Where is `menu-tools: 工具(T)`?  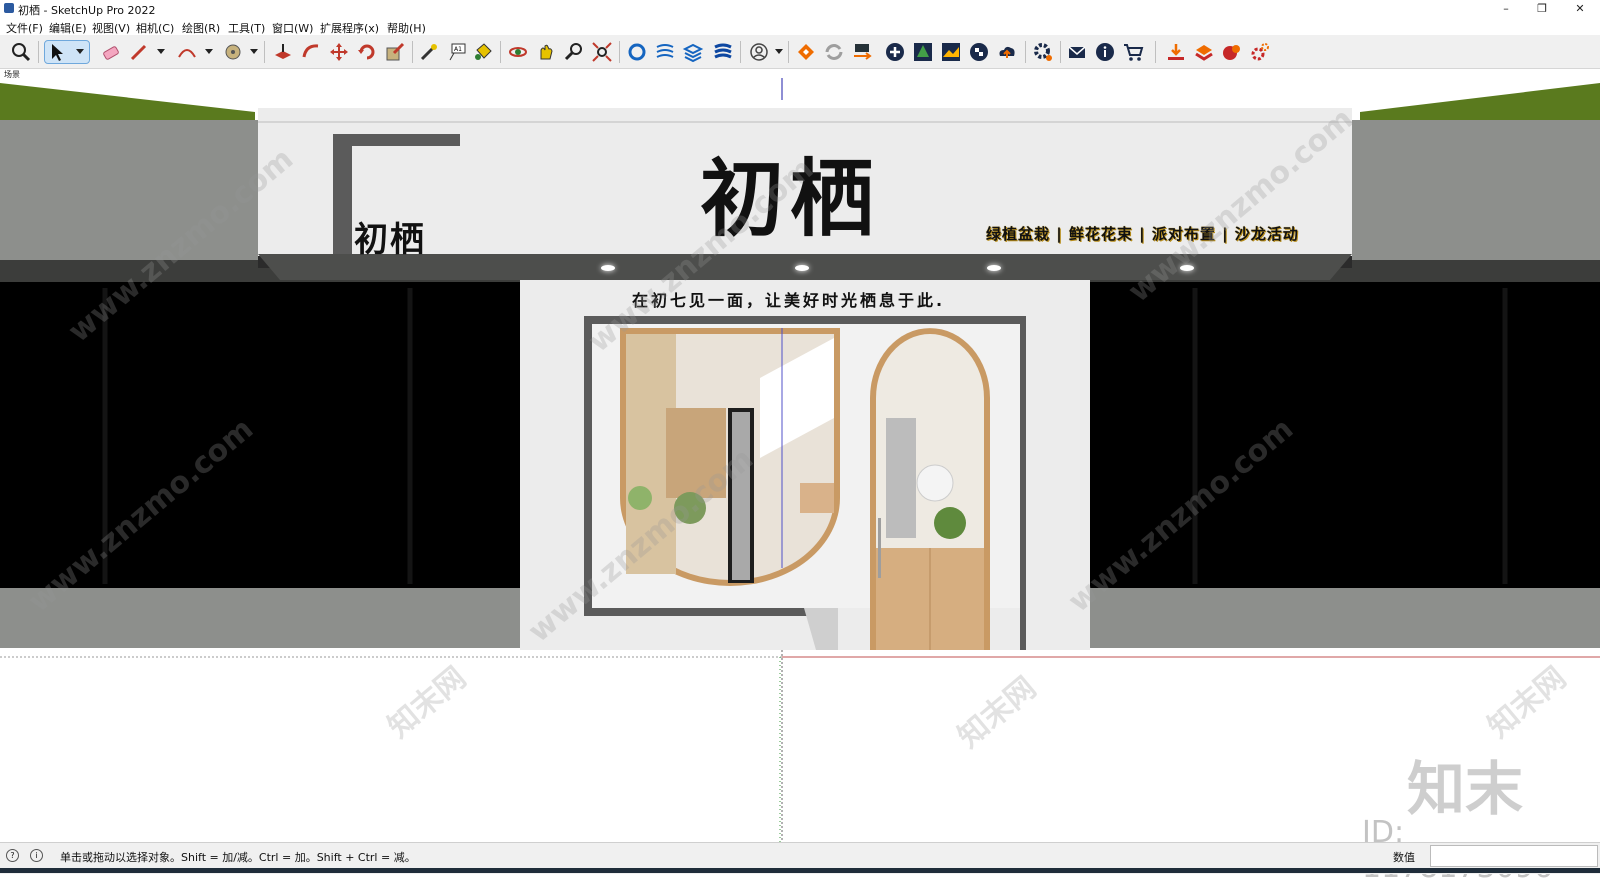 menu-tools: 工具(T) is located at coordinates (246, 28).